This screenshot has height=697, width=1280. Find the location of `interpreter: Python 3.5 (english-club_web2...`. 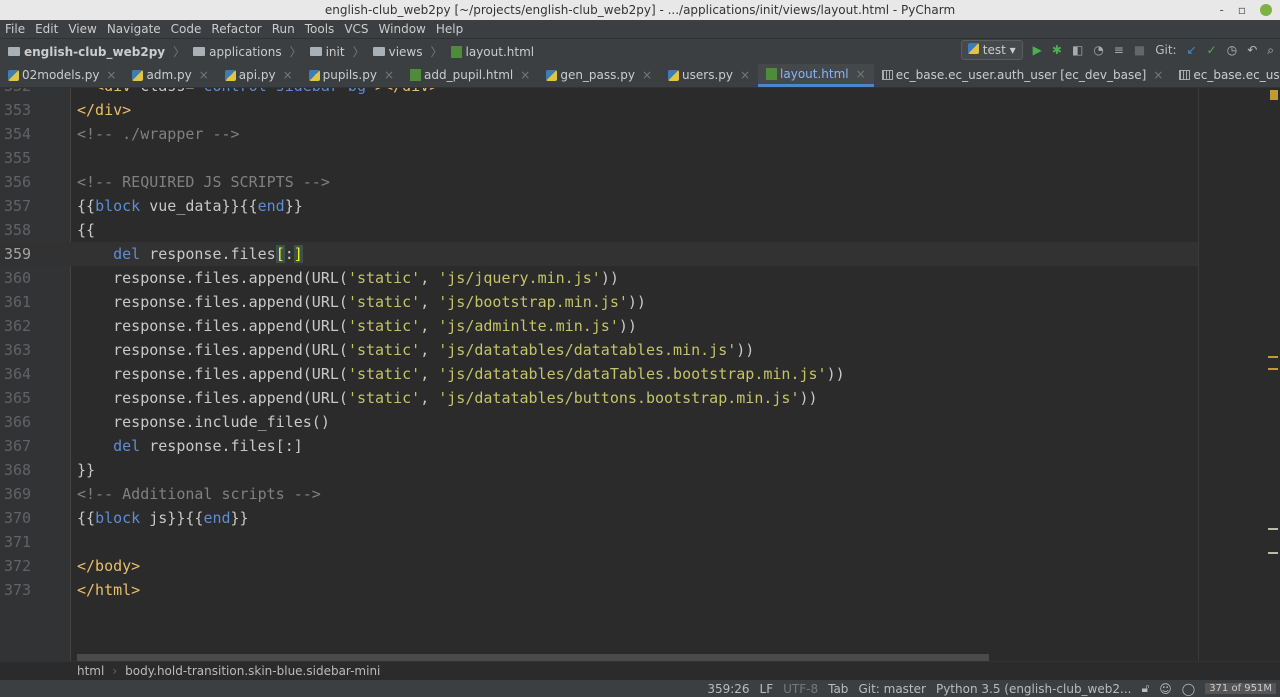

interpreter: Python 3.5 (english-club_web2... is located at coordinates (1034, 689).